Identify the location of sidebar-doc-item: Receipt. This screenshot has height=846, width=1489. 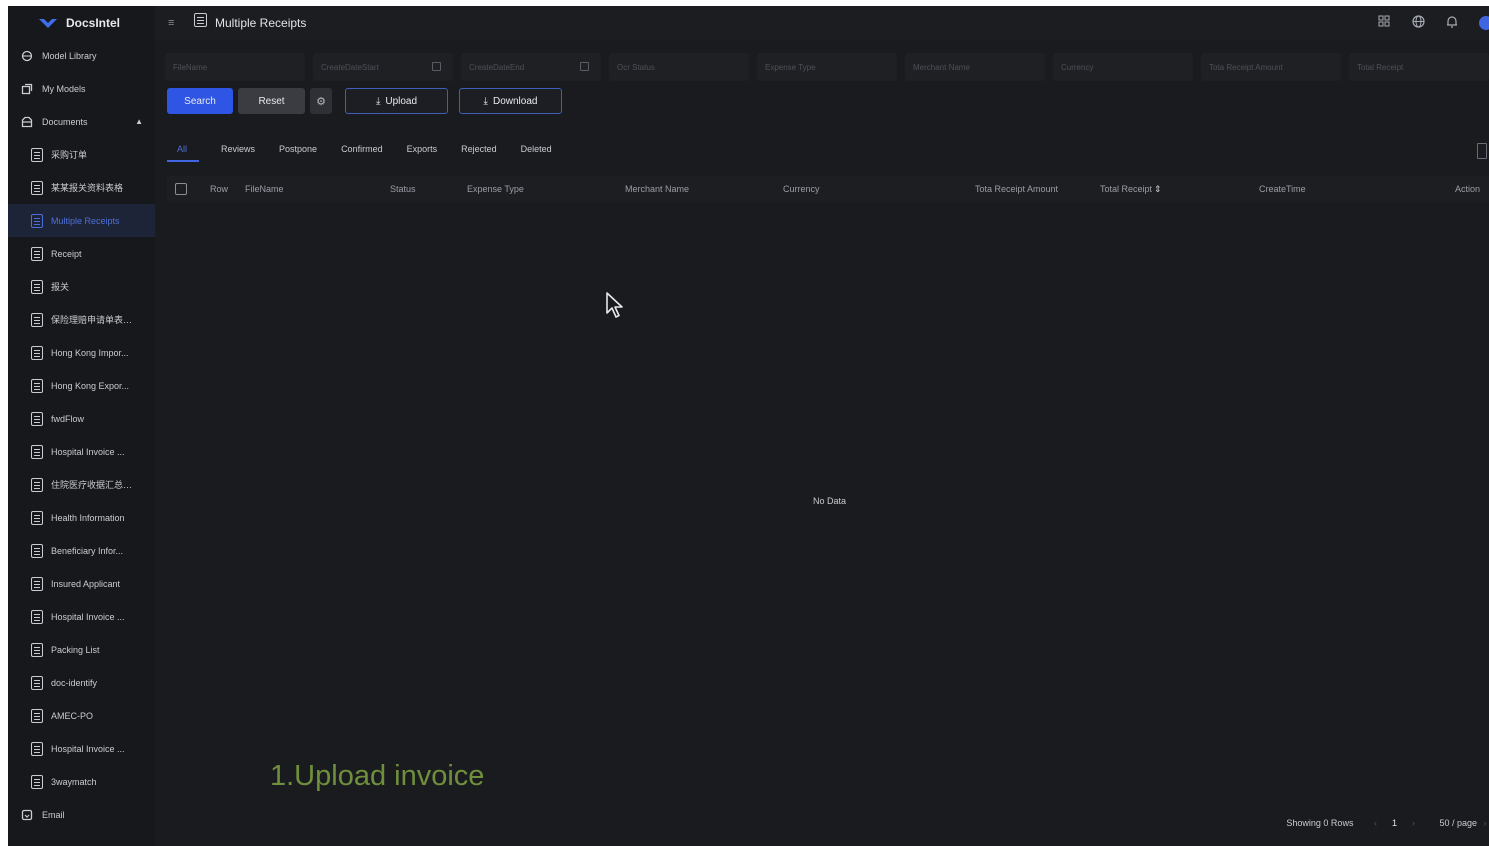
(81, 253).